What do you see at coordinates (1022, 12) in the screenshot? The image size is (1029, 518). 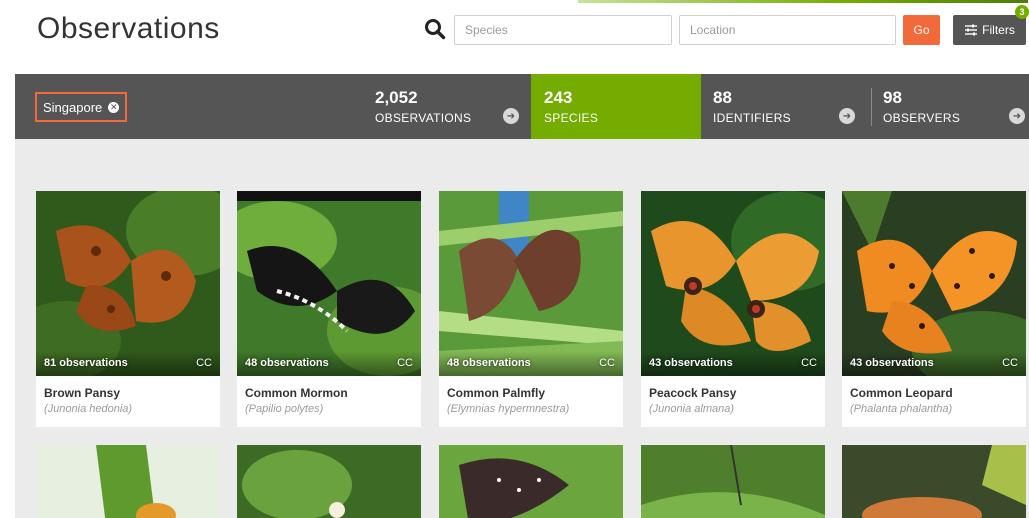 I see `filters-count-badge: 3` at bounding box center [1022, 12].